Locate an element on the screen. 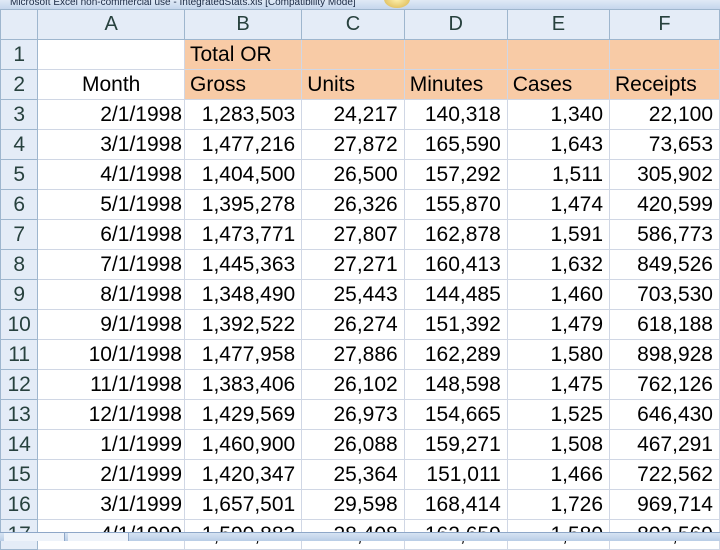 The height and width of the screenshot is (550, 720). cell-f11: 898,928 is located at coordinates (664, 354).